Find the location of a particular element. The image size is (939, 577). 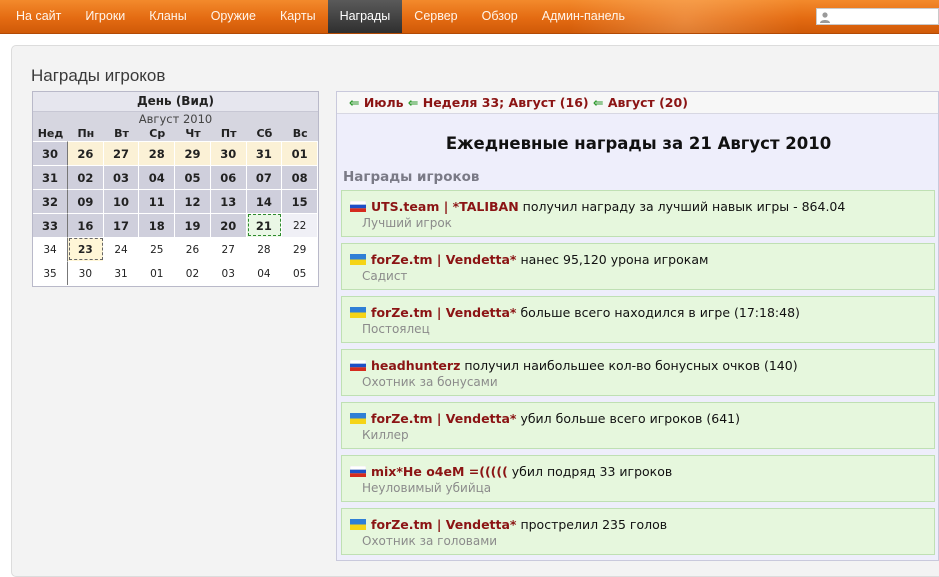

award-text: убил подряд 33 игроков is located at coordinates (592, 471).